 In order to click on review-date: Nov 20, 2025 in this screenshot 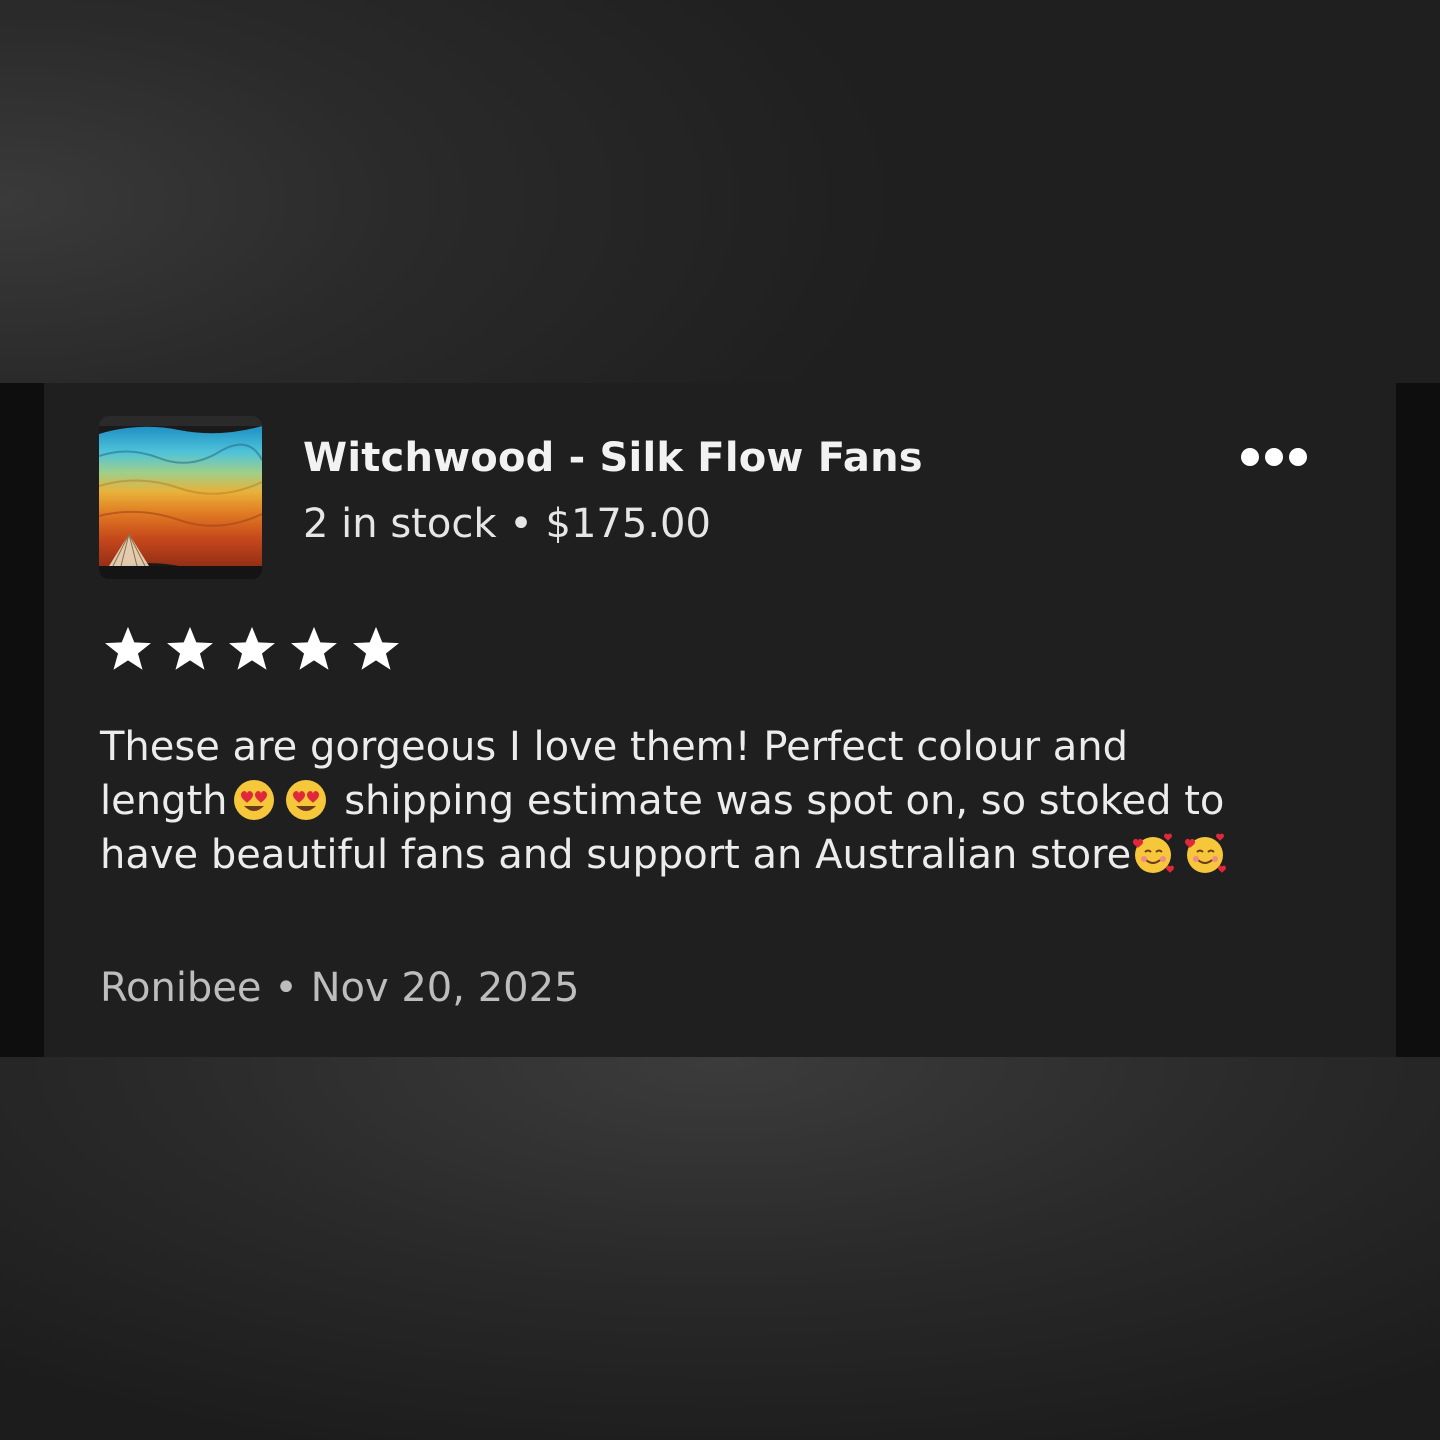, I will do `click(445, 988)`.